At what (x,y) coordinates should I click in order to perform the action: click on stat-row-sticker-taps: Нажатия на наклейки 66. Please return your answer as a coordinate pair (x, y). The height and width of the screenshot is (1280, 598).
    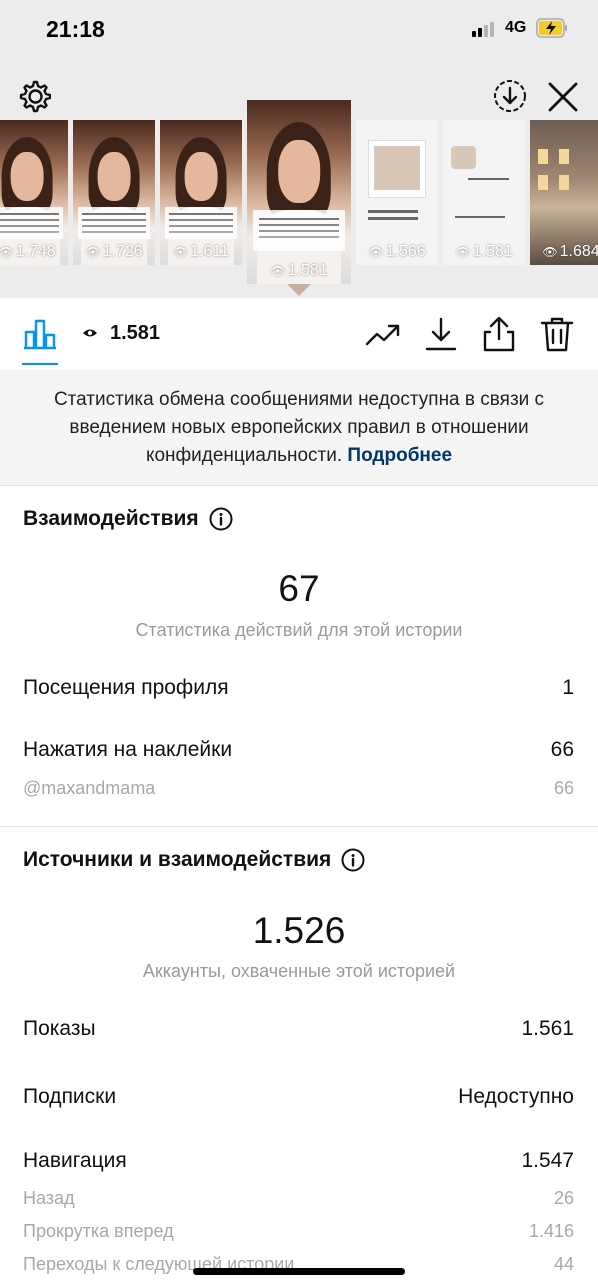
    Looking at the image, I should click on (298, 750).